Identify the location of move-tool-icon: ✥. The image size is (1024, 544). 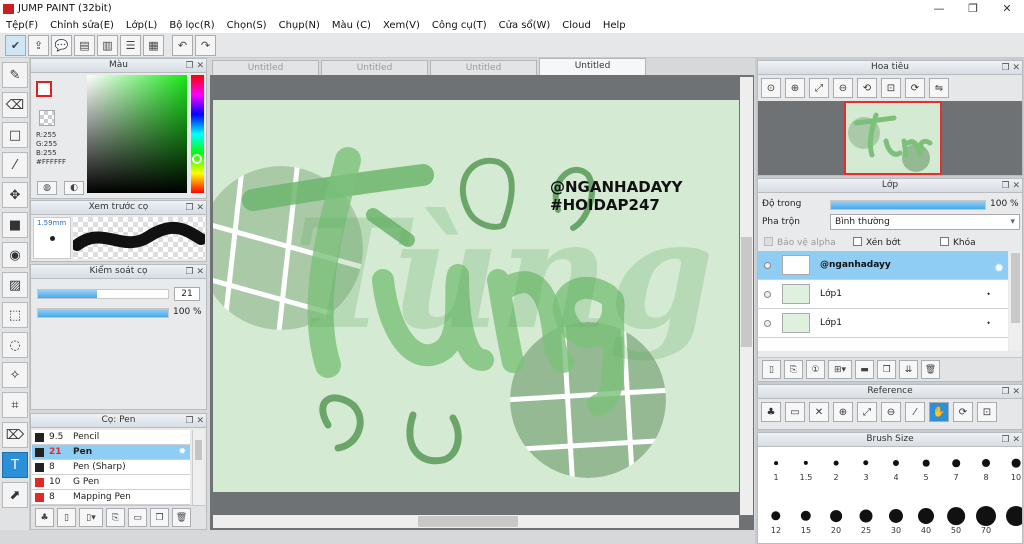
(15, 195).